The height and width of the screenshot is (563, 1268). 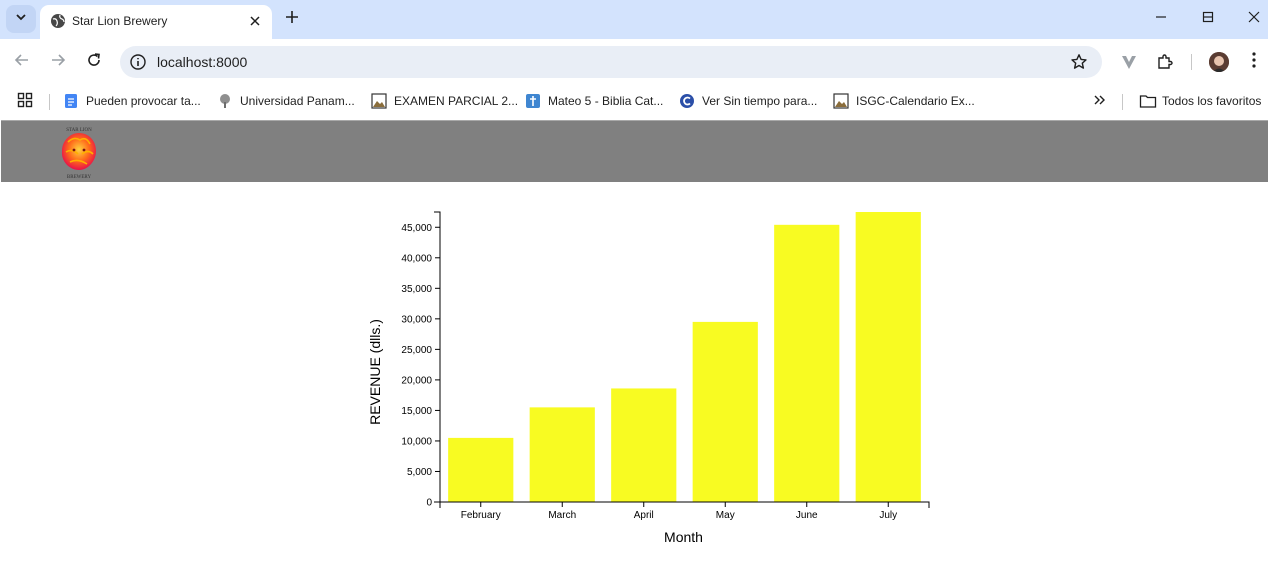 I want to click on site-info-icon, so click(x=138, y=64).